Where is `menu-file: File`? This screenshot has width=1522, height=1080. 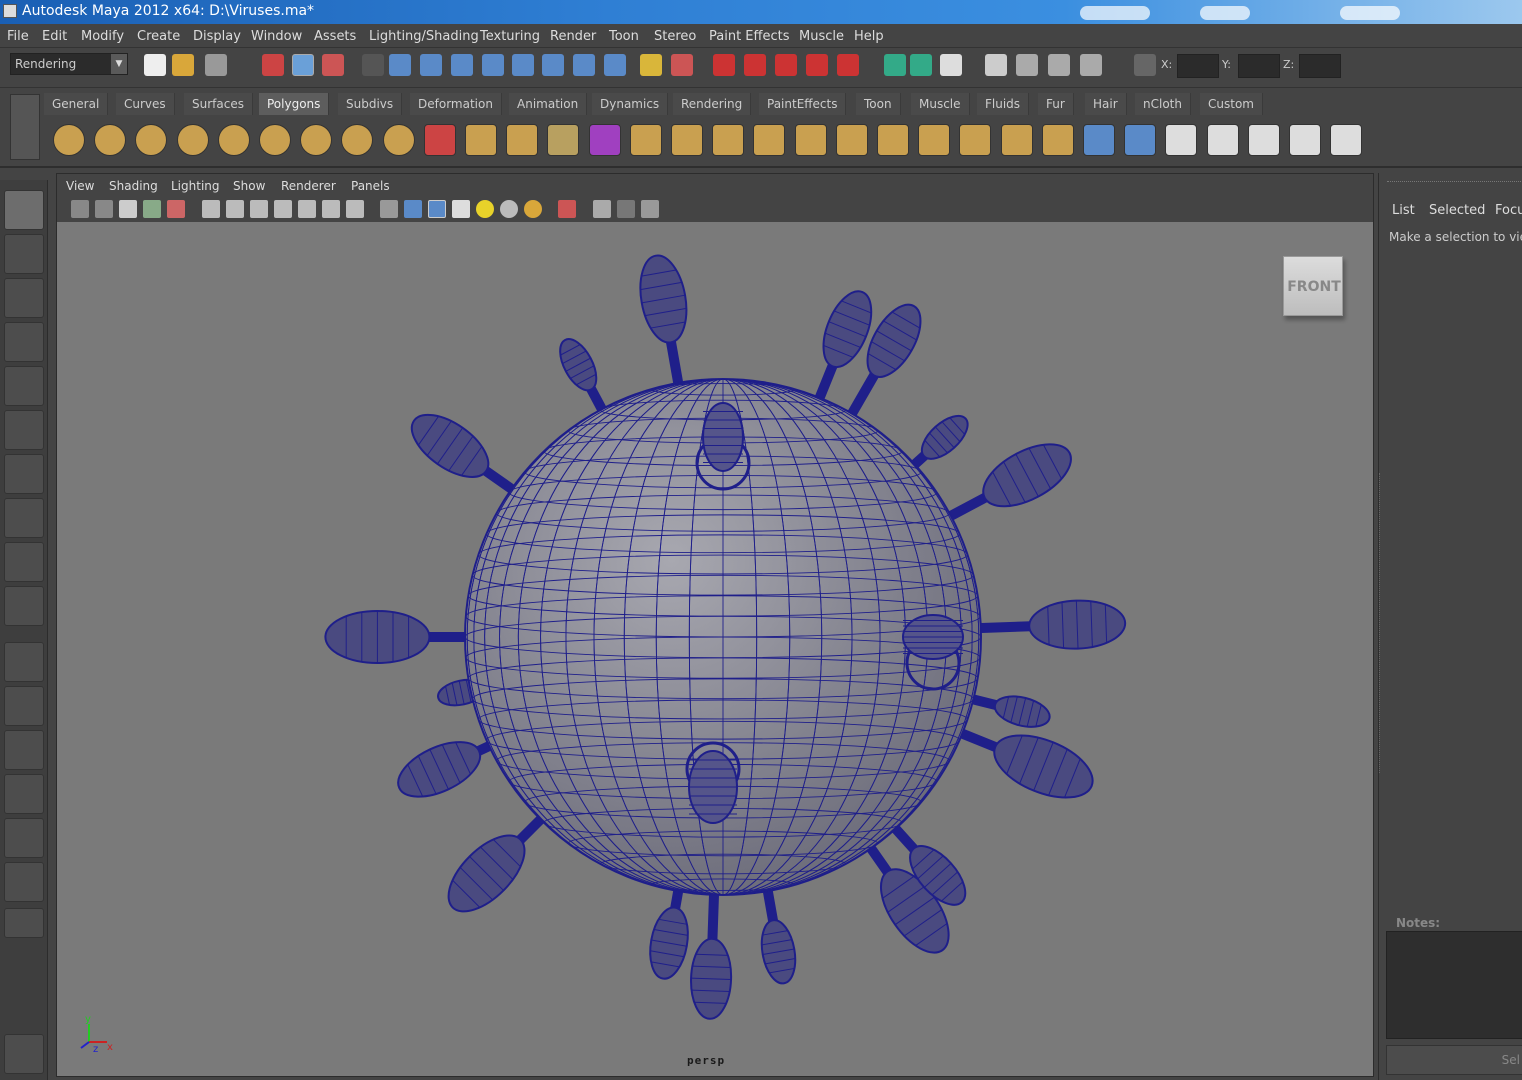
menu-file: File is located at coordinates (18, 36).